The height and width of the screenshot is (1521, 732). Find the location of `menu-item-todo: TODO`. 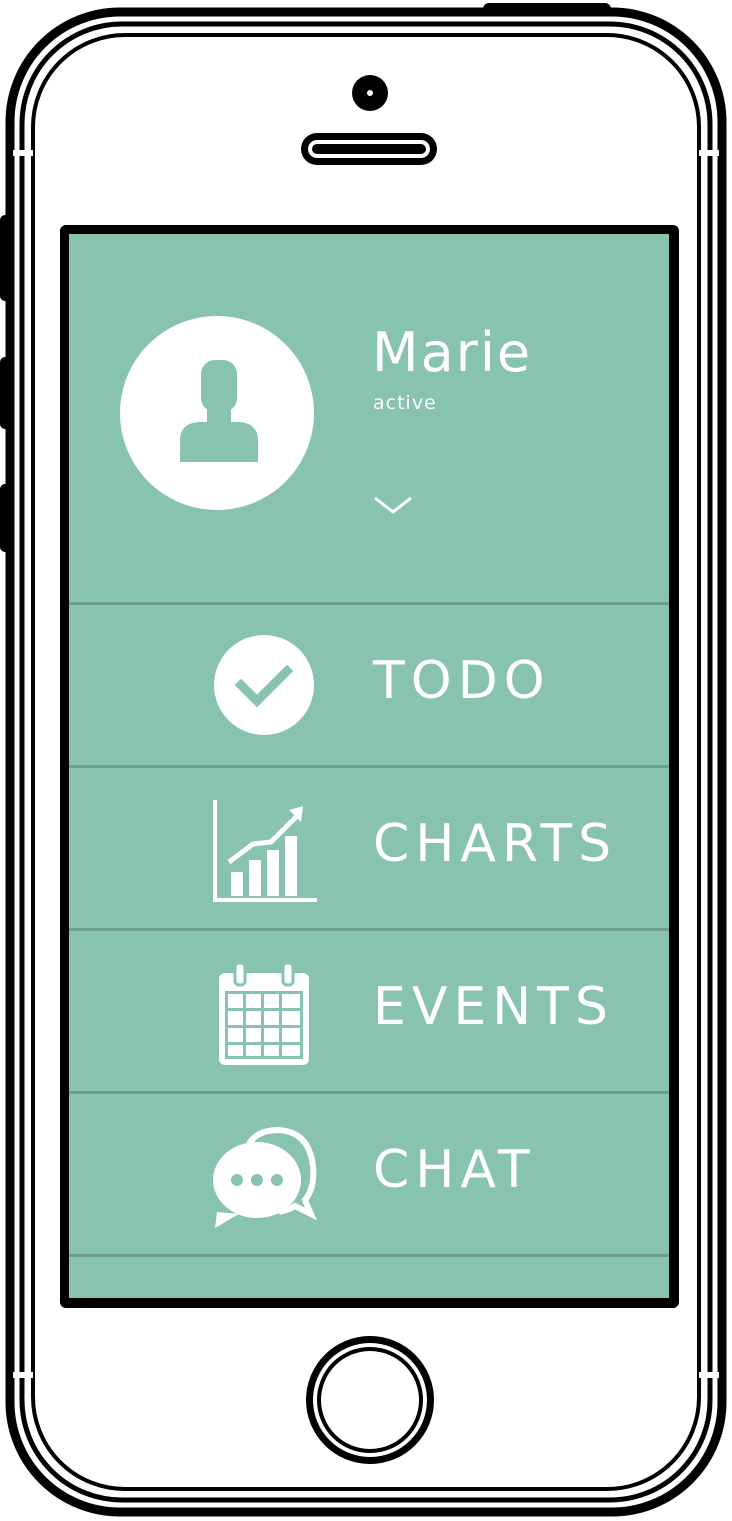

menu-item-todo: TODO is located at coordinates (369, 683).